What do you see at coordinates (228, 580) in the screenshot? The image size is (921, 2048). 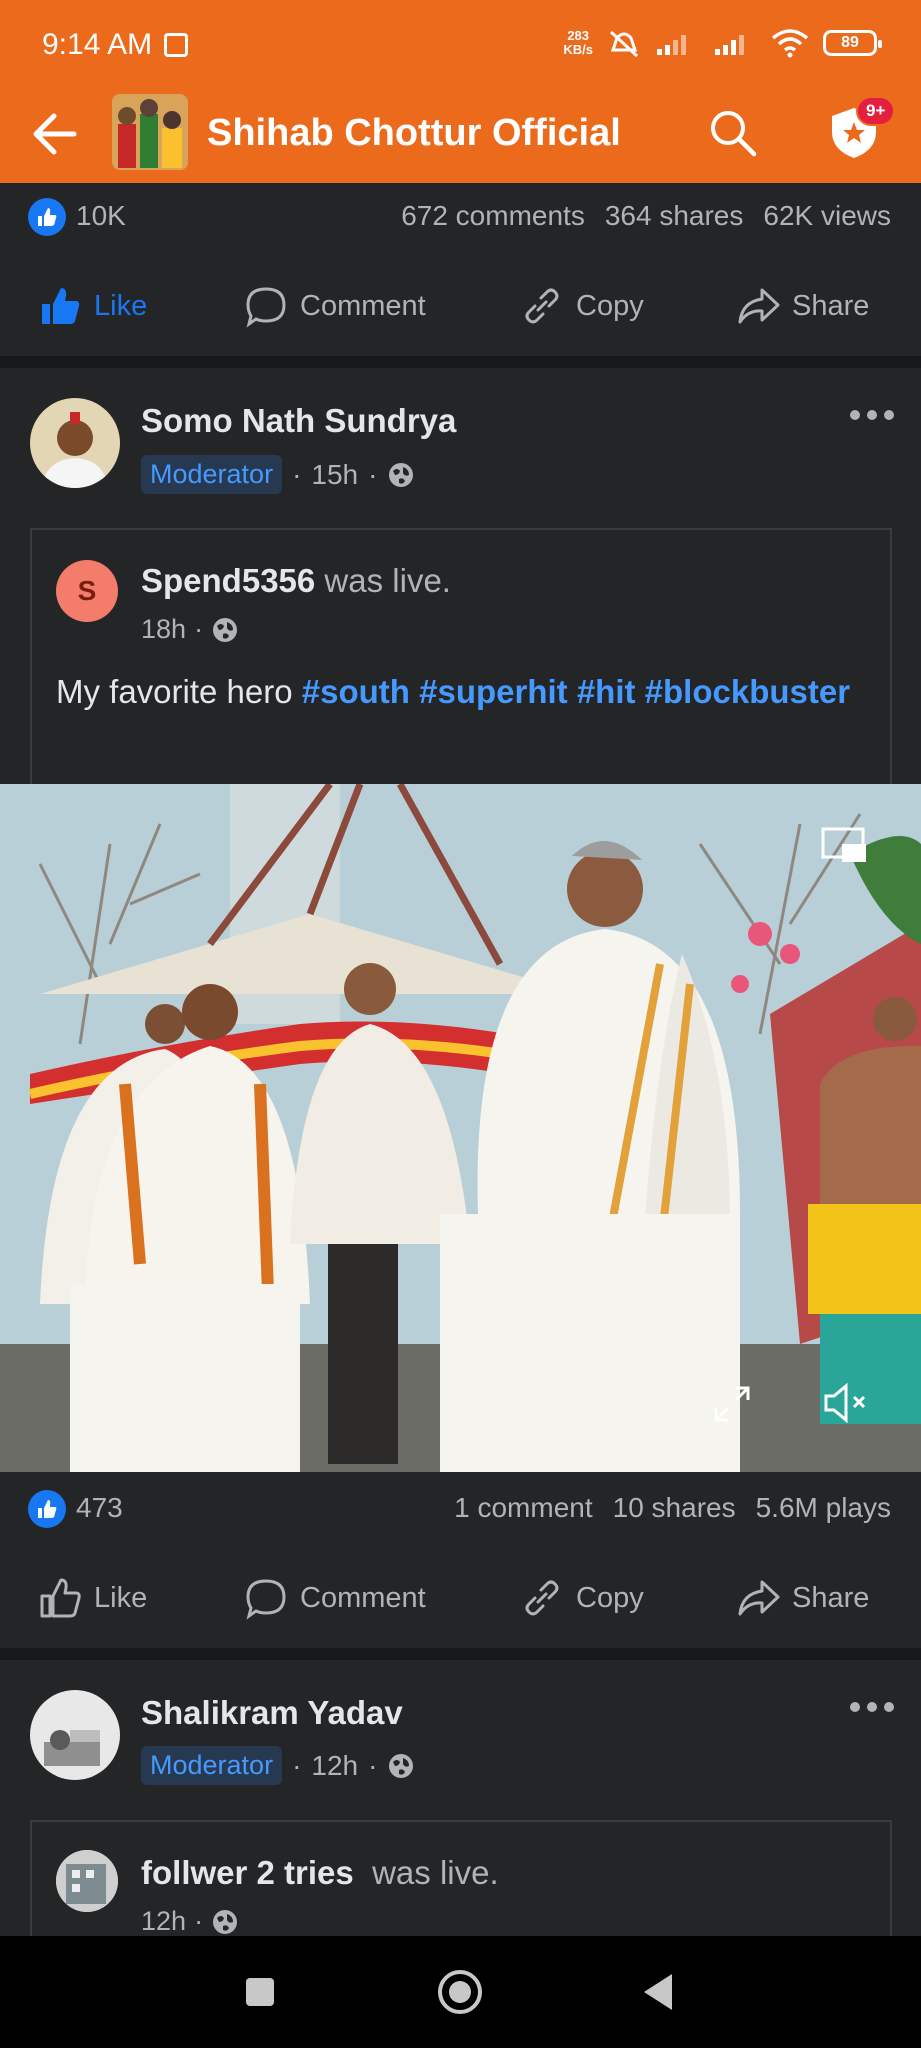 I see `shared-author-name: Spend5356` at bounding box center [228, 580].